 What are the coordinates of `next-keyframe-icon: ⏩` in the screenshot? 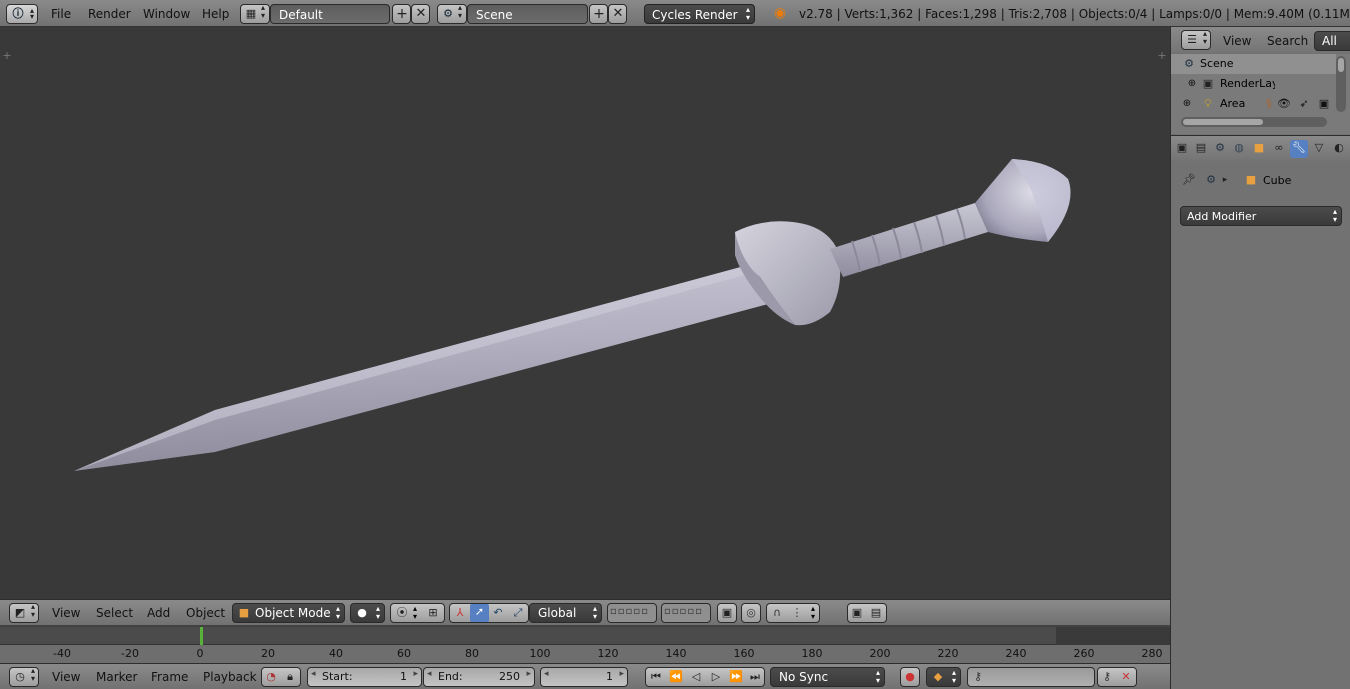 It's located at (736, 677).